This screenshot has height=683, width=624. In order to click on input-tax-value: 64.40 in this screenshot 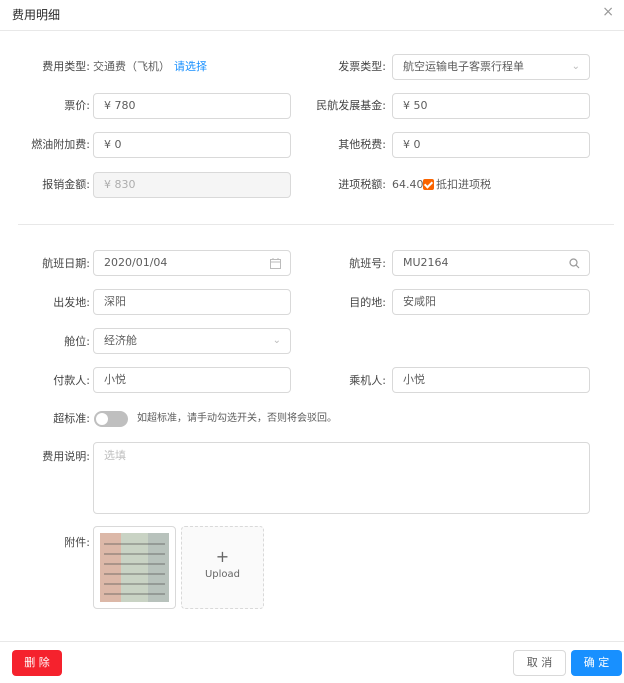, I will do `click(408, 184)`.